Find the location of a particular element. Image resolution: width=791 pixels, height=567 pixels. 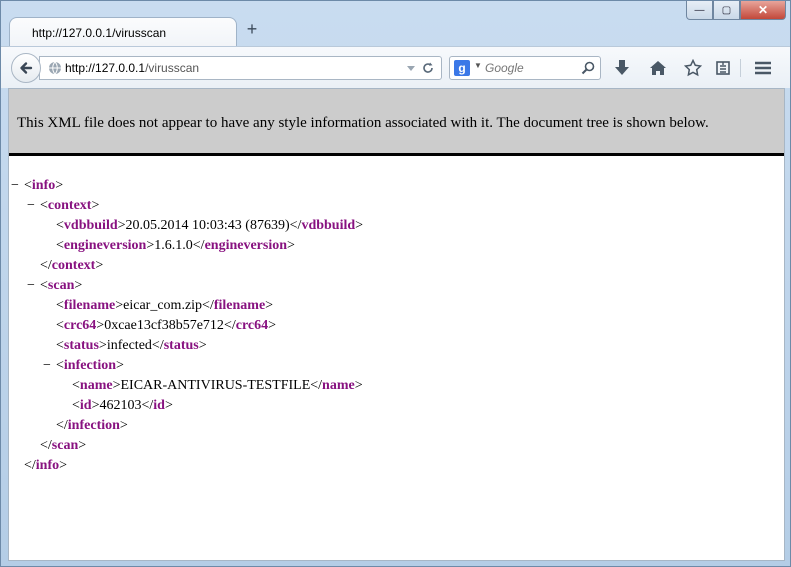

xml-node-context-open: − <context> is located at coordinates (63, 206).